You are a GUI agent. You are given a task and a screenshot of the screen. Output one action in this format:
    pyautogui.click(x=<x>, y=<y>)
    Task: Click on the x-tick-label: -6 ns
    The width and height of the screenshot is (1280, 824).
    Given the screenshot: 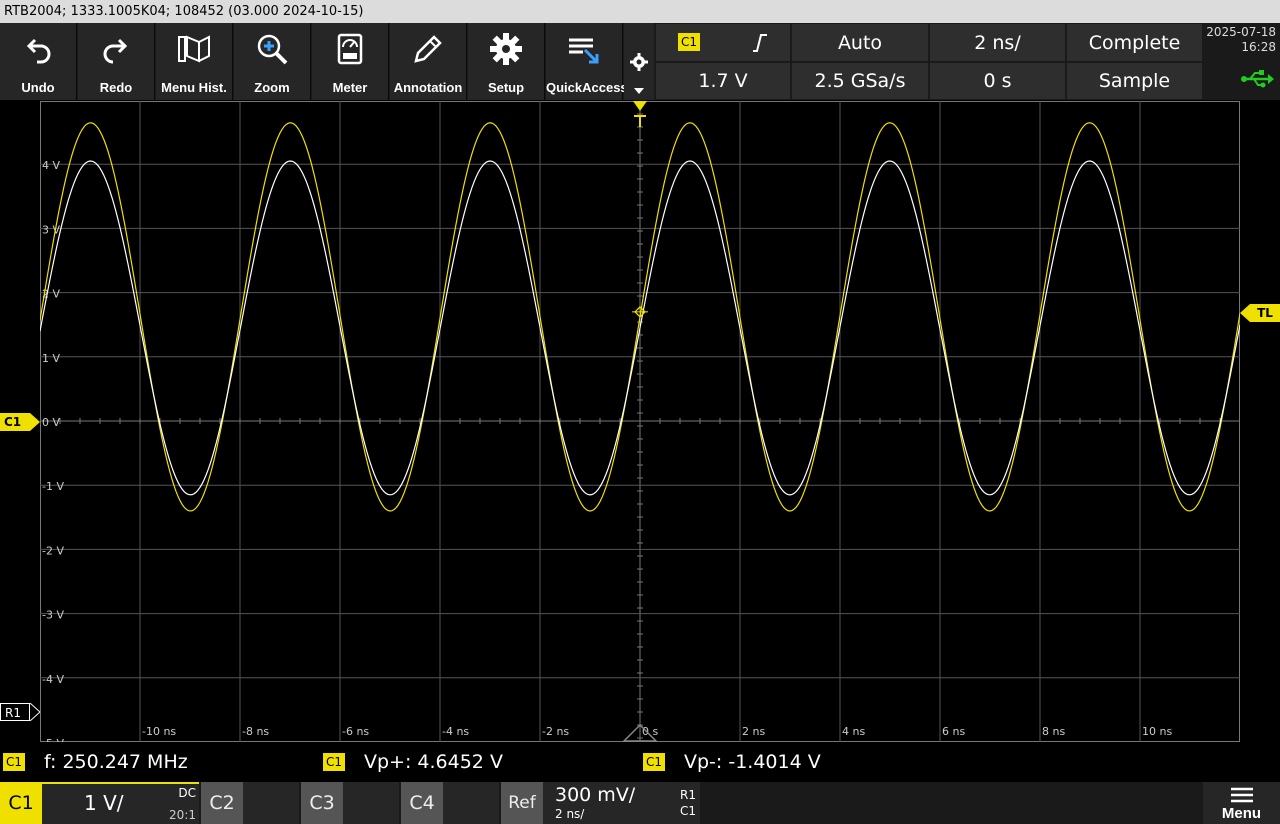 What is the action you would take?
    pyautogui.click(x=355, y=731)
    